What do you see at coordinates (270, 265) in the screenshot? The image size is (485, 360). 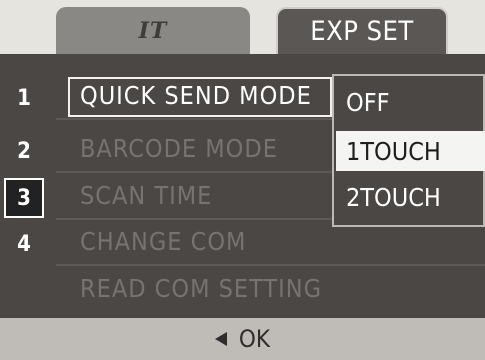 I see `row-separator` at bounding box center [270, 265].